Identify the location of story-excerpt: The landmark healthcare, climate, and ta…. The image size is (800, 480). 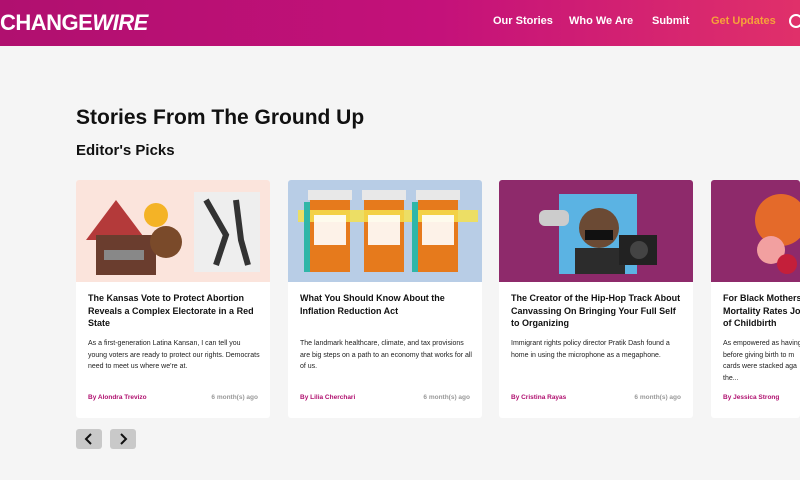
(386, 355).